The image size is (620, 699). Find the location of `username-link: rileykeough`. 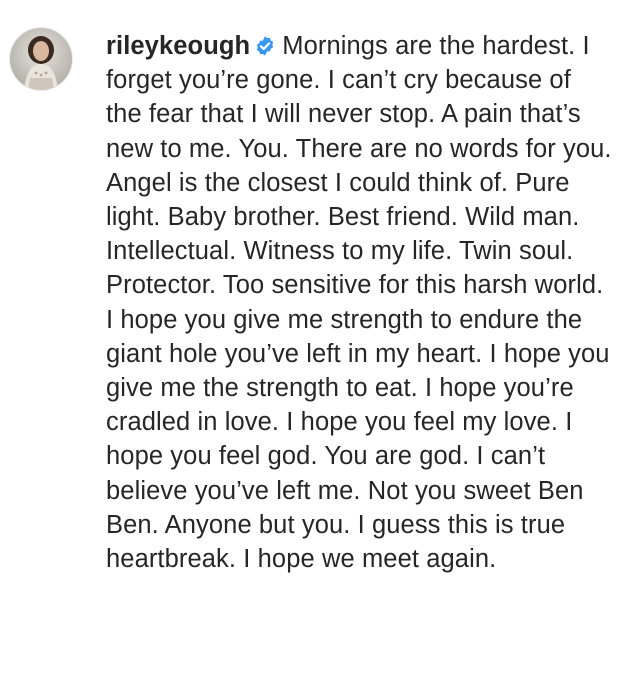

username-link: rileykeough is located at coordinates (178, 46).